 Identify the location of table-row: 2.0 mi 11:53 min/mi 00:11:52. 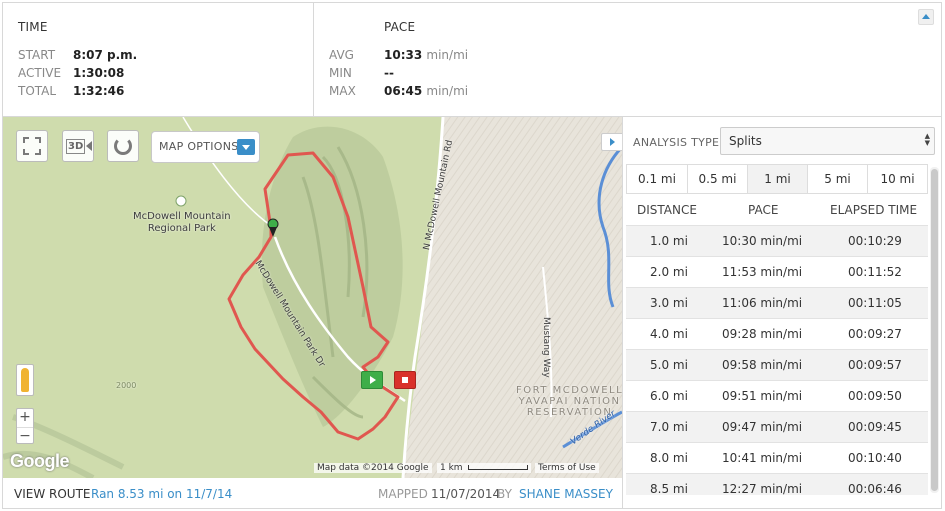
(777, 271).